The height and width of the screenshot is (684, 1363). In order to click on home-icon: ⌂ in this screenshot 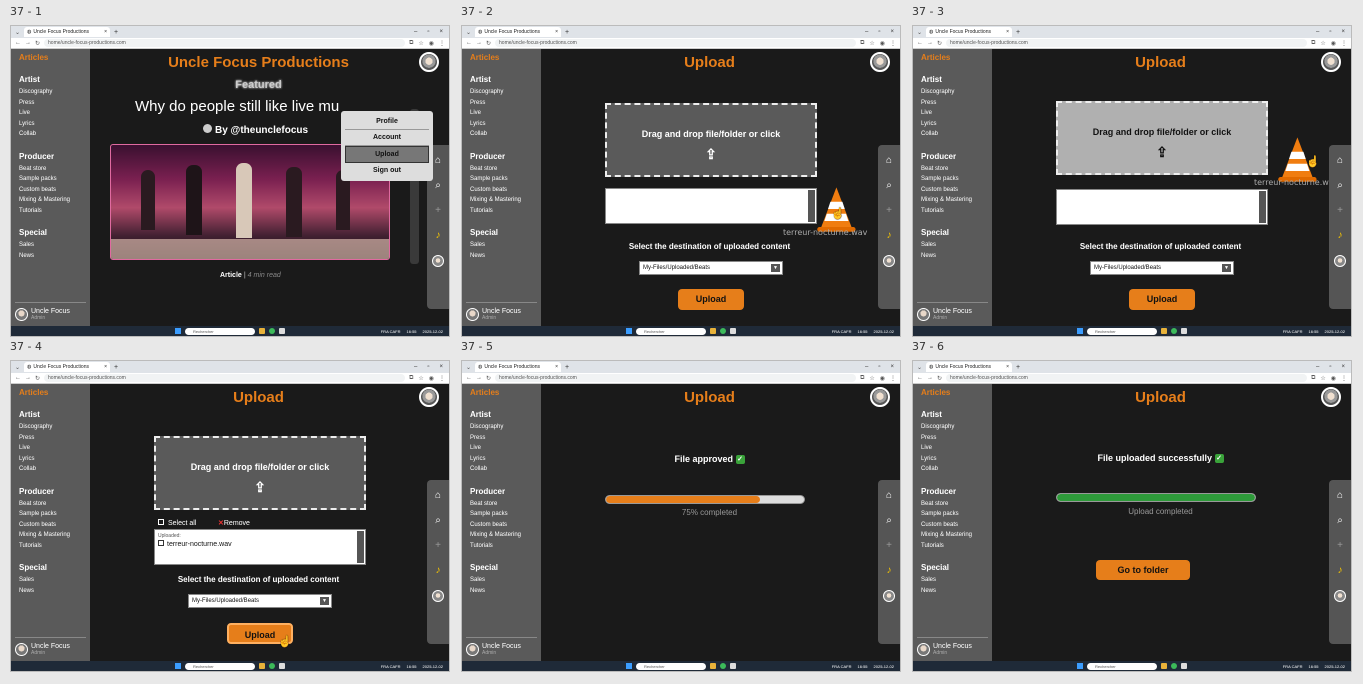, I will do `click(889, 160)`.